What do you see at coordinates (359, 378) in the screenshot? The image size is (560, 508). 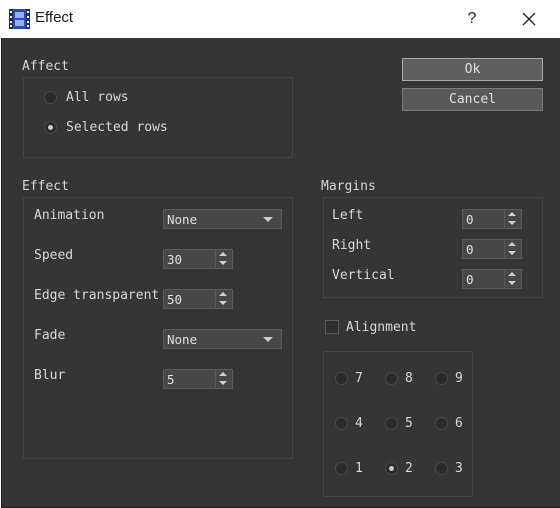 I see `align-7-label: 7` at bounding box center [359, 378].